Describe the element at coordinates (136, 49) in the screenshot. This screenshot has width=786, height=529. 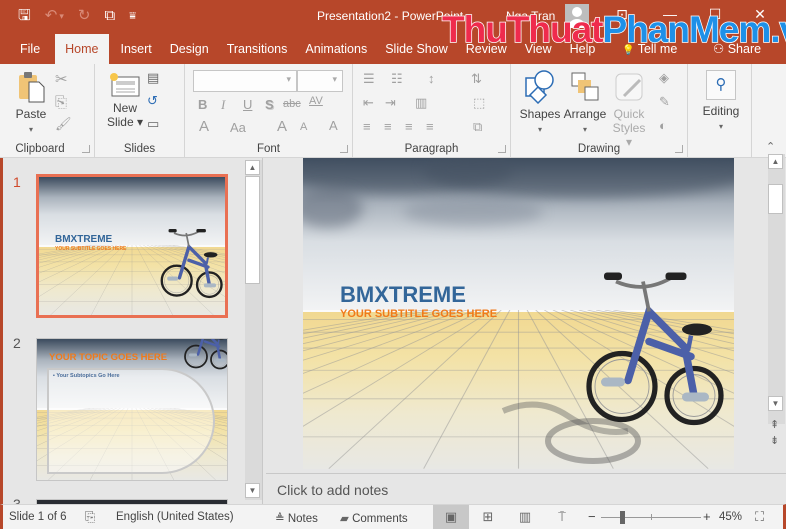
I see `tab-insert: Insert` at that location.